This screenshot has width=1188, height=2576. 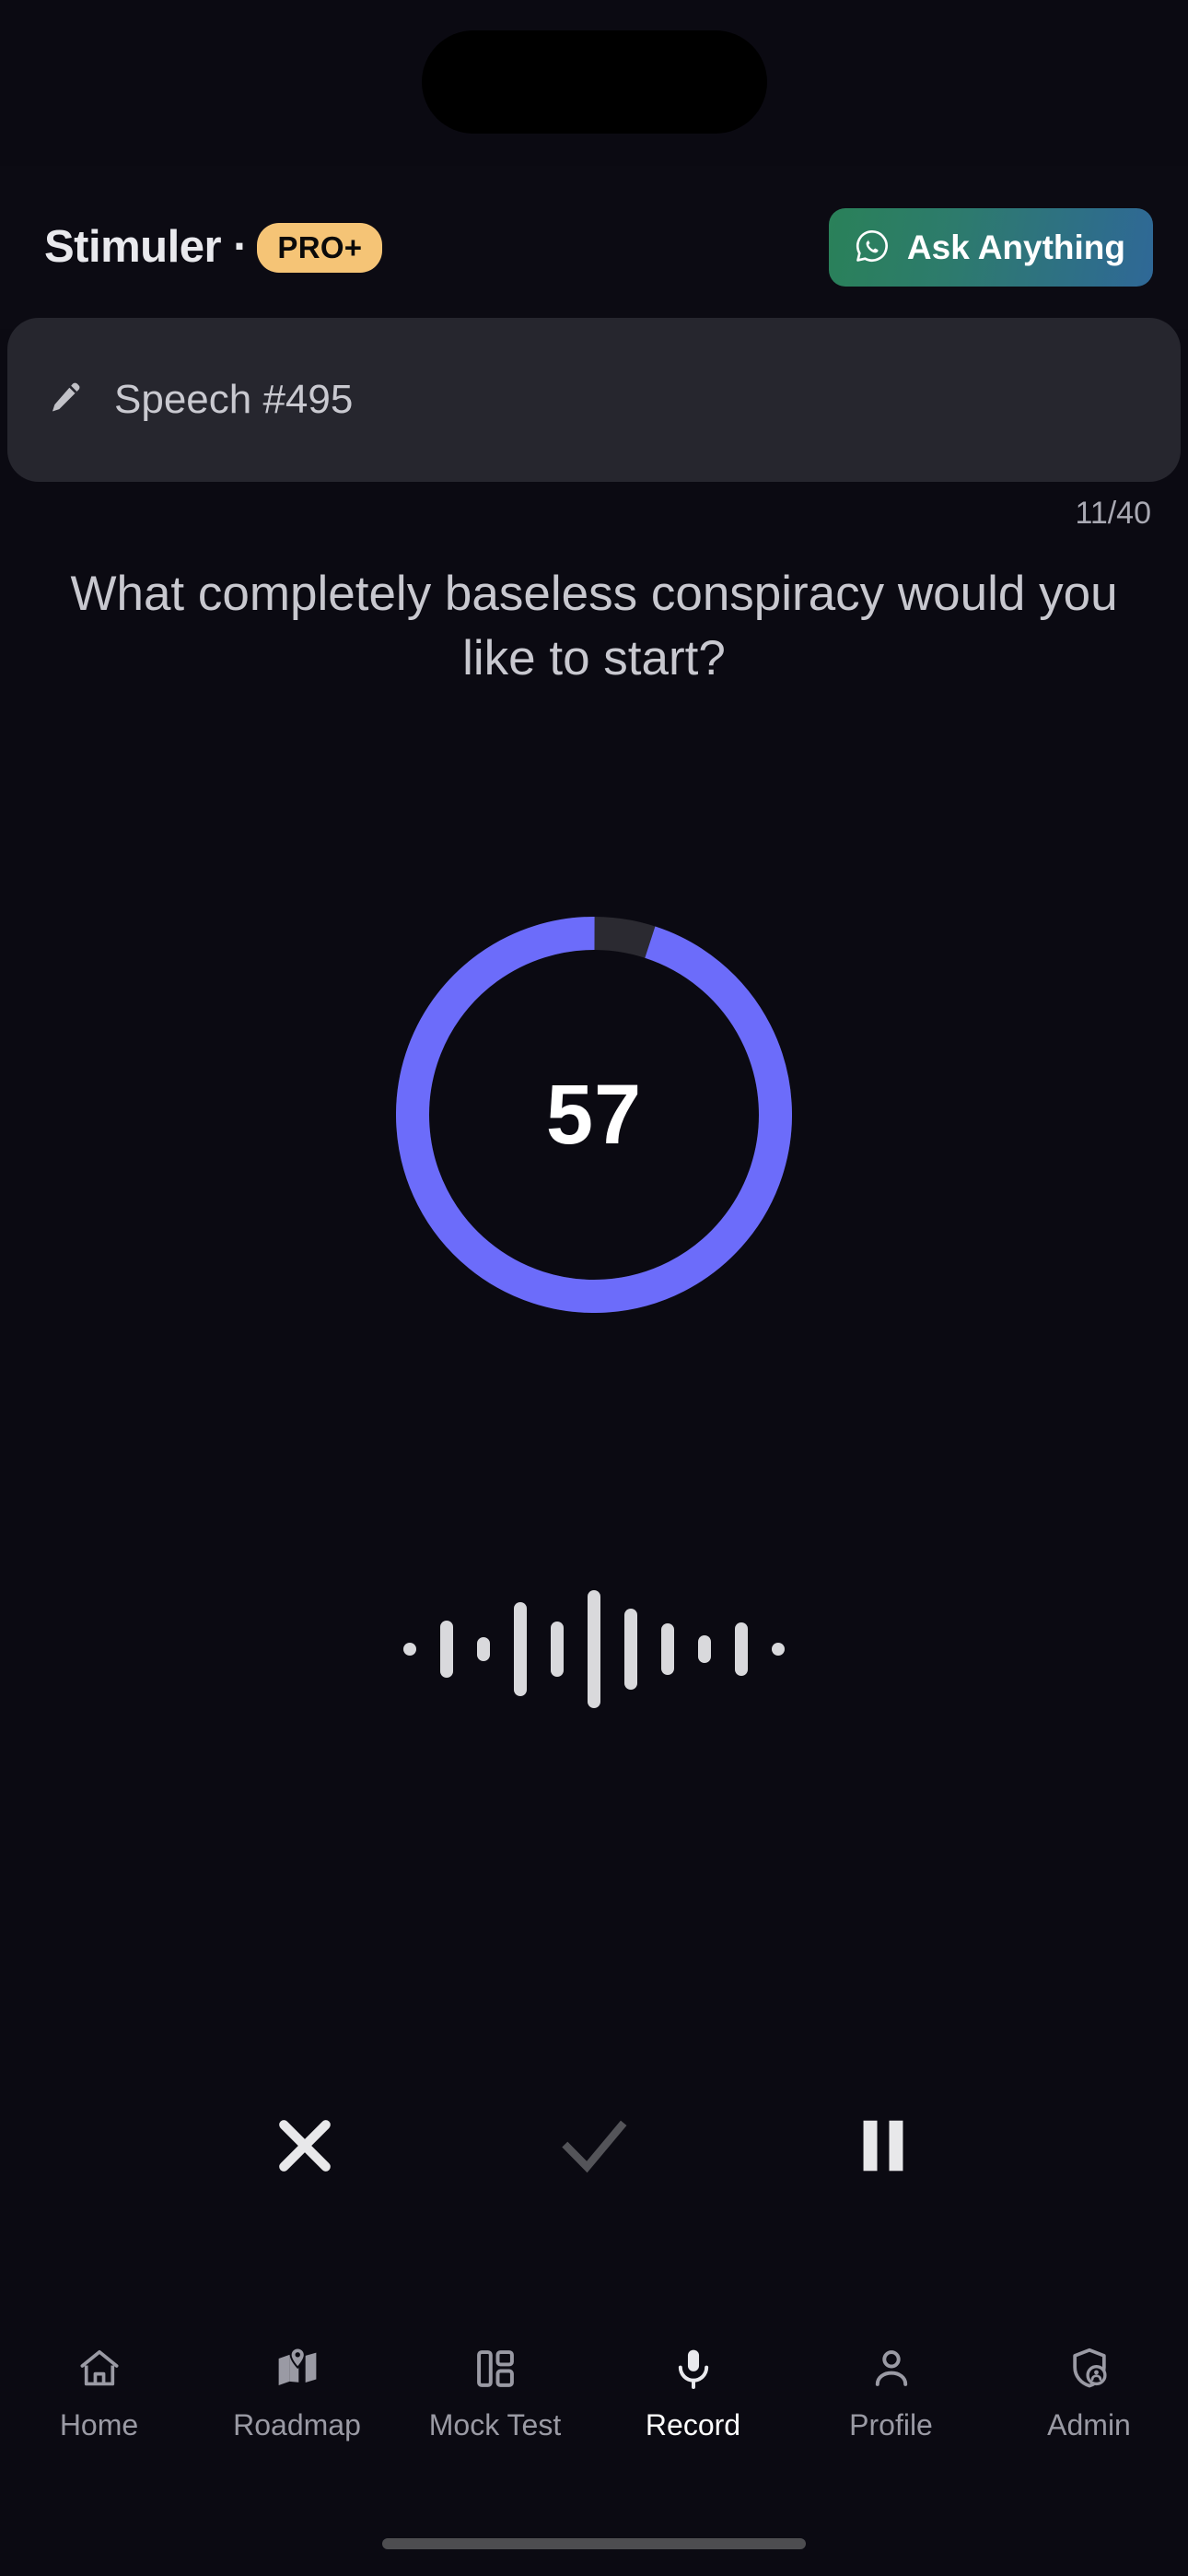 I want to click on whatsapp-icon, so click(x=872, y=247).